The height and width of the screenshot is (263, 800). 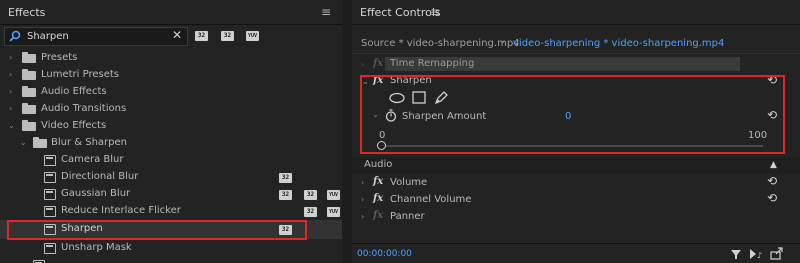 What do you see at coordinates (82, 228) in the screenshot?
I see `tree-item-label: Sharpen` at bounding box center [82, 228].